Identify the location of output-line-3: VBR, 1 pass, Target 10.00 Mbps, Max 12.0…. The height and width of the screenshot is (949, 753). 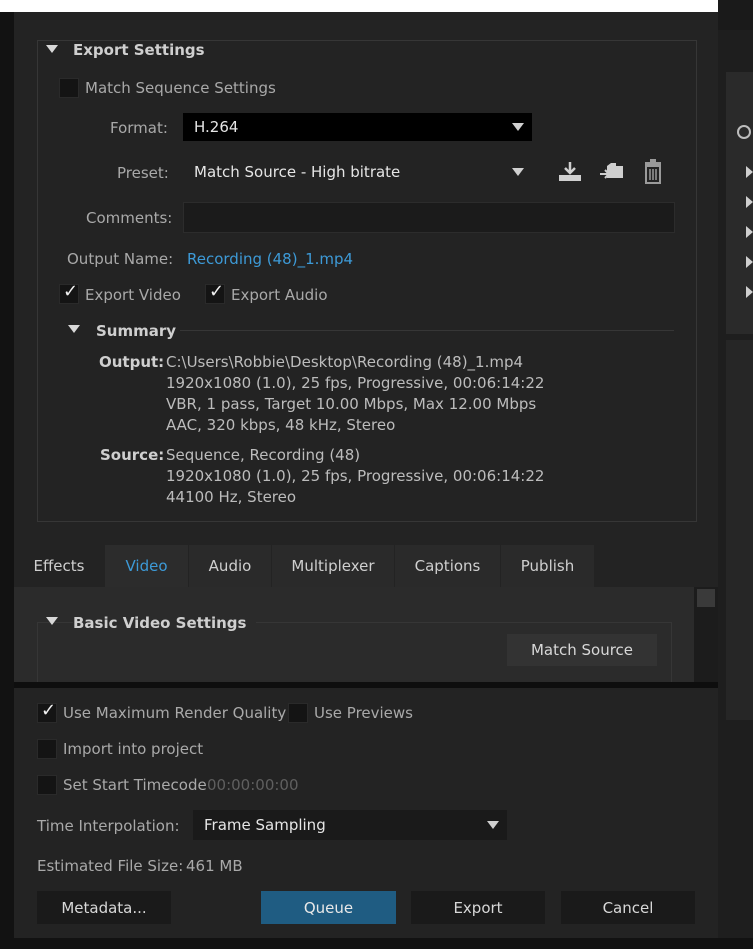
(351, 404).